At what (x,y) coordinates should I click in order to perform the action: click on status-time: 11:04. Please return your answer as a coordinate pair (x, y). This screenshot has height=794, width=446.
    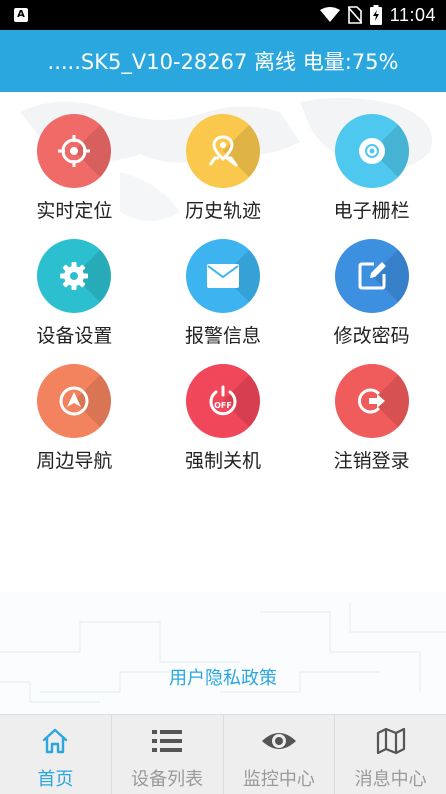
    Looking at the image, I should click on (412, 14).